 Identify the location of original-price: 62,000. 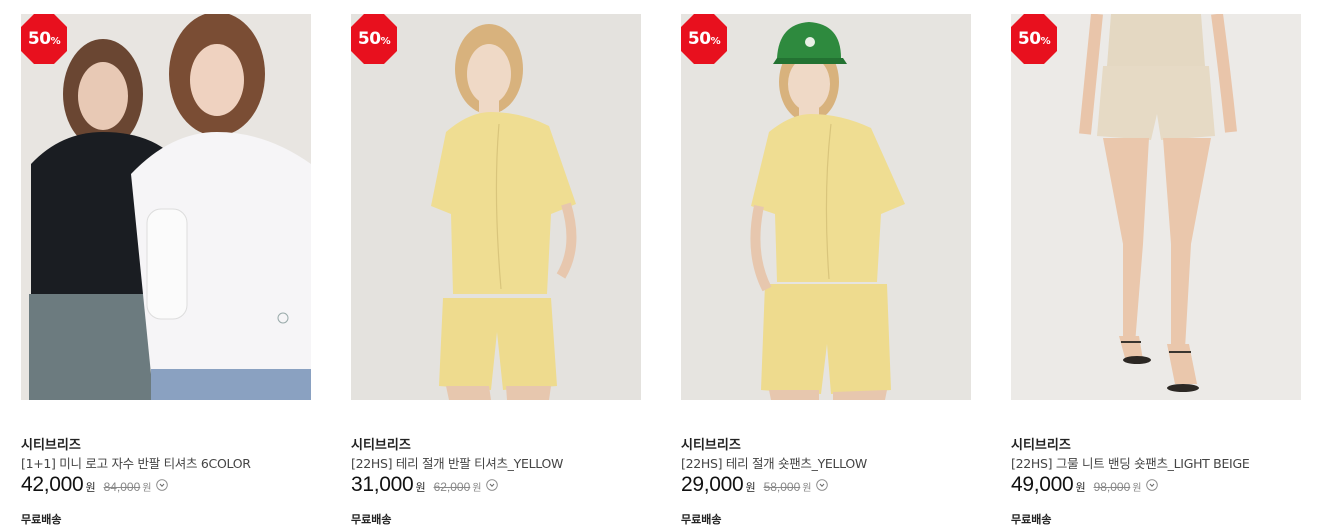
(452, 487).